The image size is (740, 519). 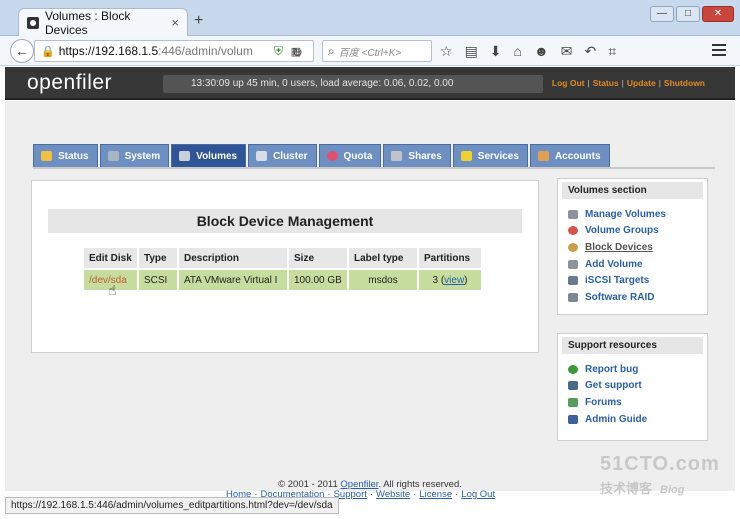 I want to click on url-host: https://192.168.1.5, so click(x=108, y=51).